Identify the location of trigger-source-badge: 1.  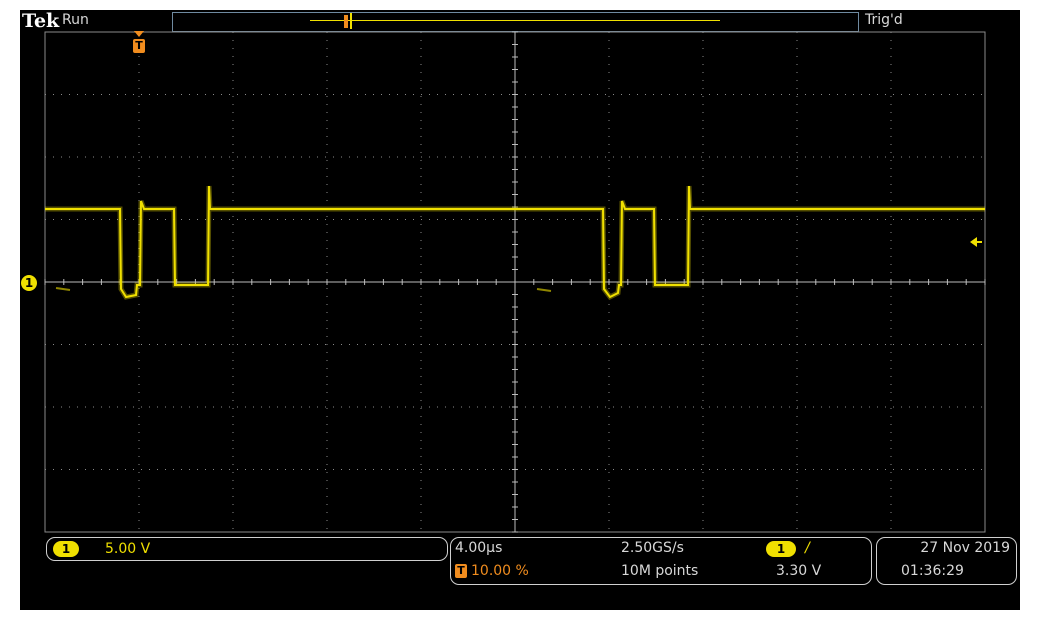
(781, 549).